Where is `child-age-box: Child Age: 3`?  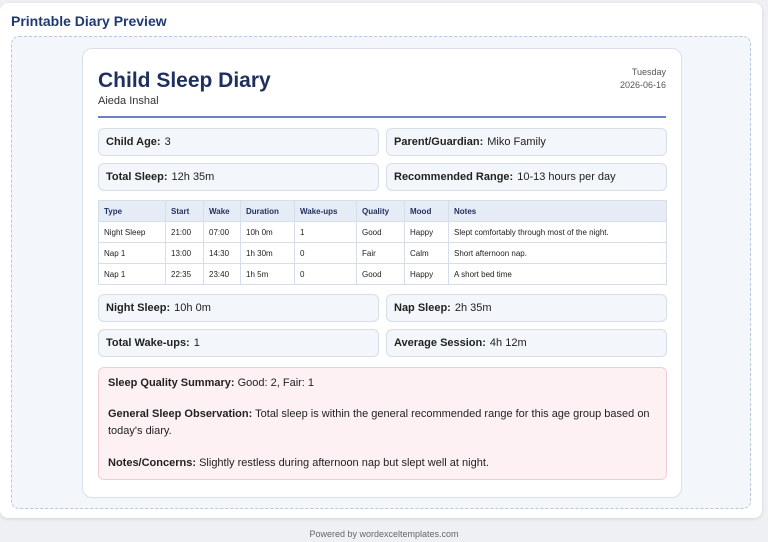 child-age-box: Child Age: 3 is located at coordinates (238, 142).